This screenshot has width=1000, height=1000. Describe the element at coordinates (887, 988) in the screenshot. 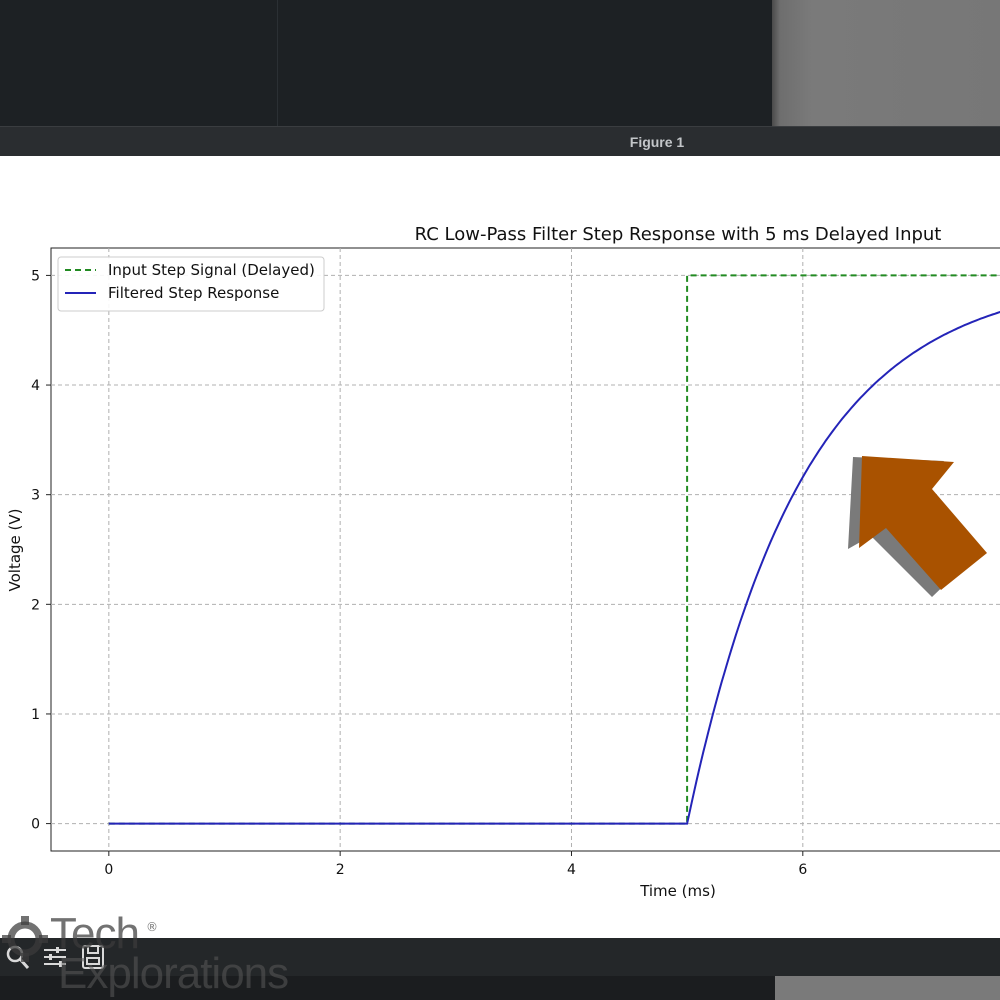

I see `background-window-edge-bottom` at that location.